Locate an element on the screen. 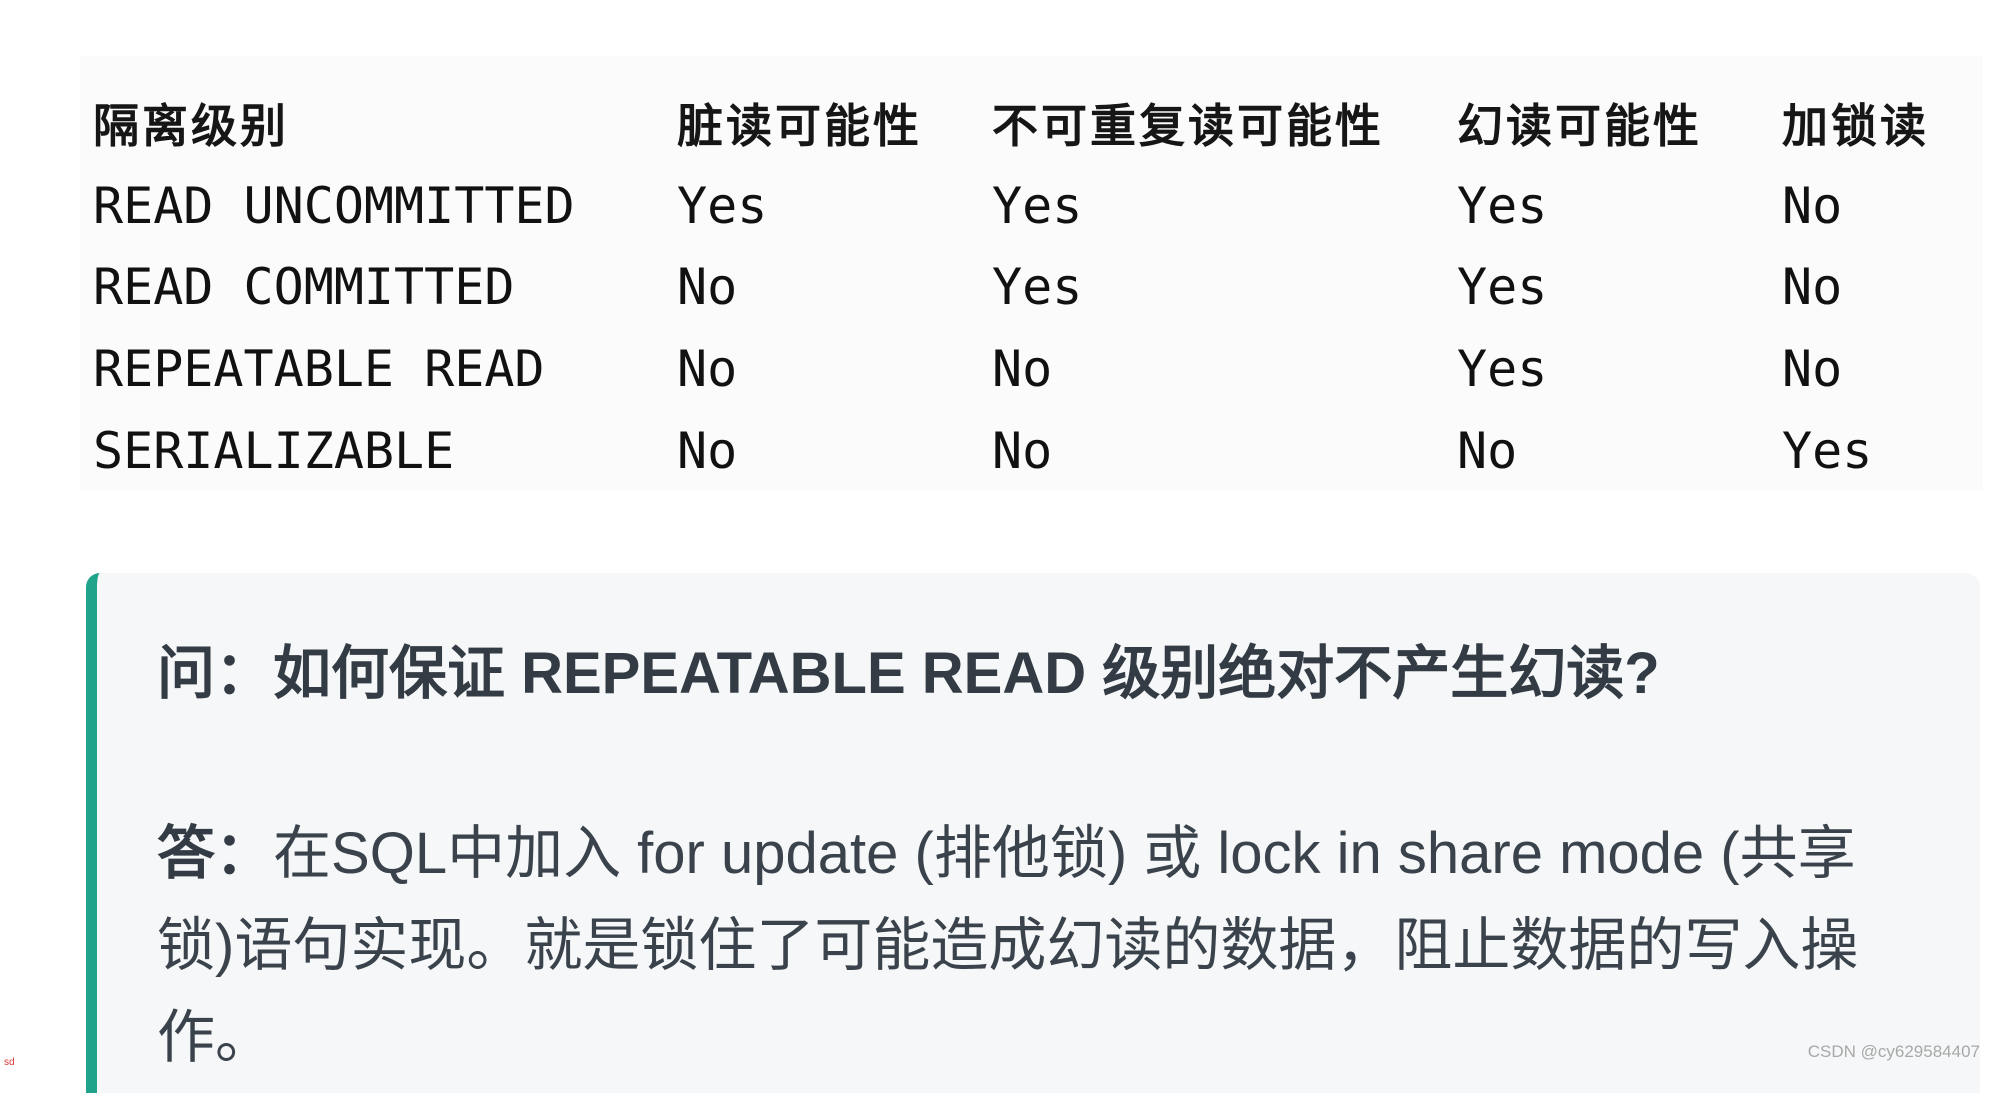  table-header-dirty-read: 脏读可能性 is located at coordinates (799, 126).